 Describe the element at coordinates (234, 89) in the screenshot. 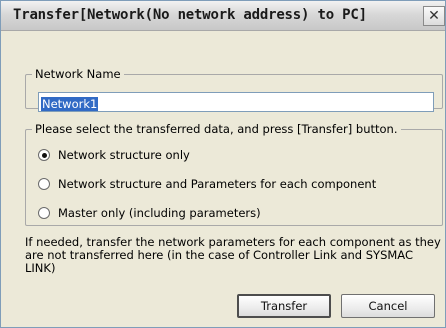

I see `network-name-group: Network Name Network1` at that location.